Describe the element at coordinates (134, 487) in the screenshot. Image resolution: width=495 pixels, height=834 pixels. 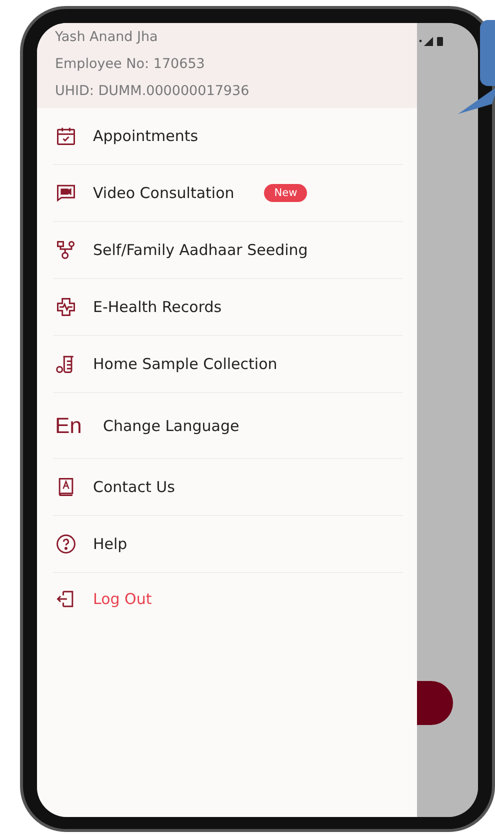
I see `menu-label: Contact Us` at that location.